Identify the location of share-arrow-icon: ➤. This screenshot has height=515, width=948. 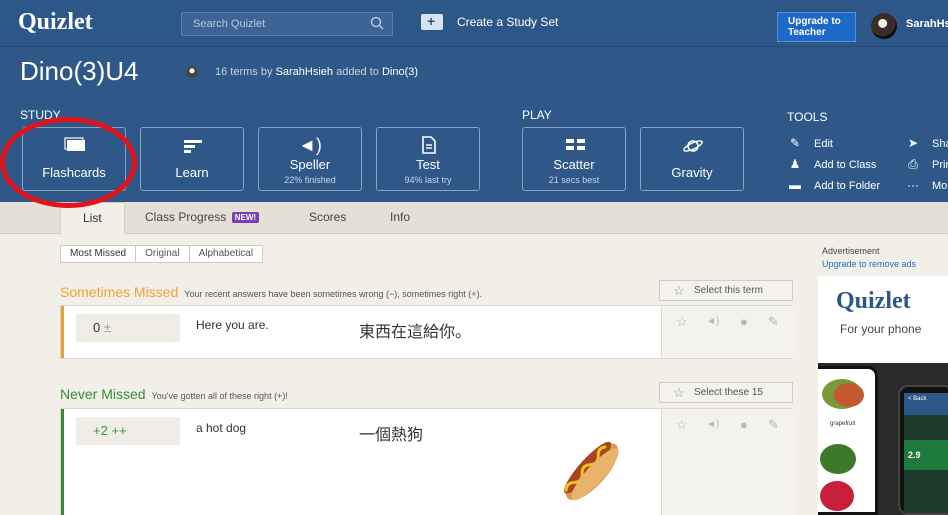
(913, 143).